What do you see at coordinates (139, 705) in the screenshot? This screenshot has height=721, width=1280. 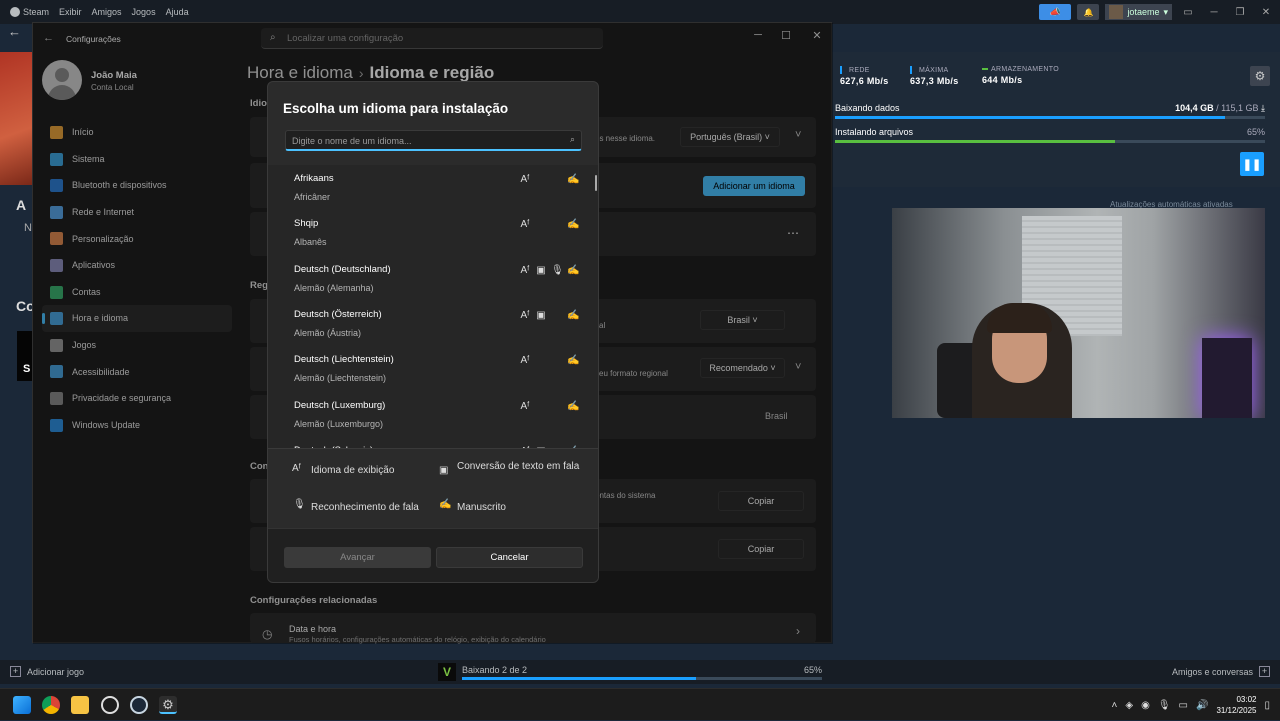 I see `steam-taskbar-icon` at bounding box center [139, 705].